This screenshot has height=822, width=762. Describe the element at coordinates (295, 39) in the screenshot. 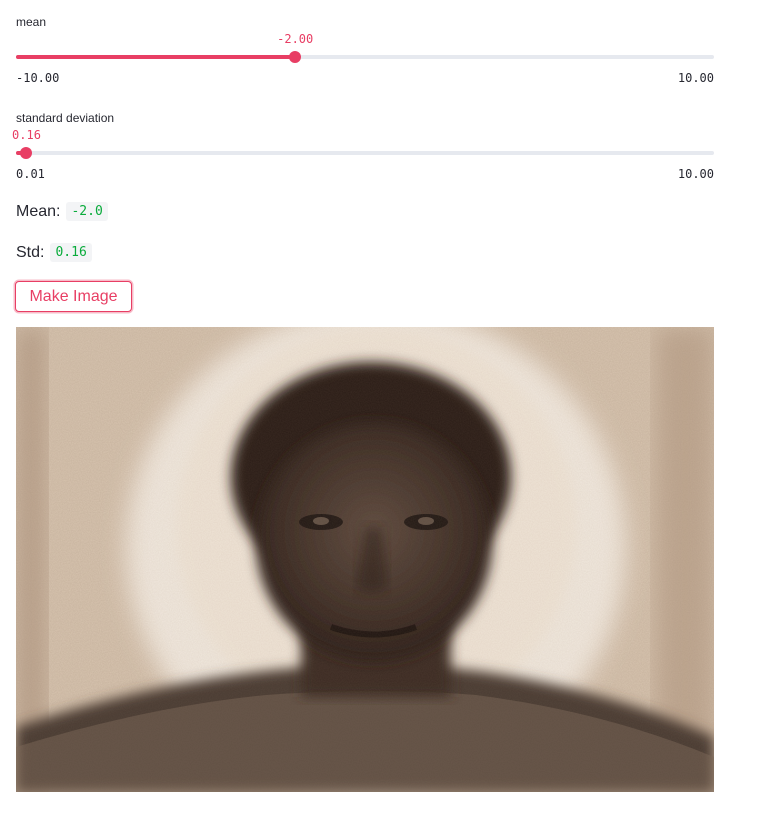

I see `mean-slider-value: -2.00` at that location.